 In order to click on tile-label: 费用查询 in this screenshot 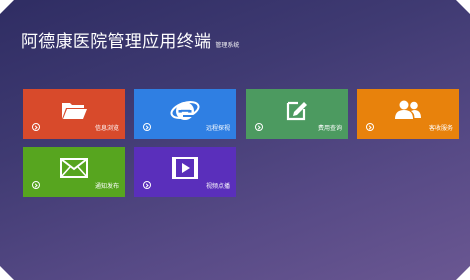, I will do `click(329, 128)`.